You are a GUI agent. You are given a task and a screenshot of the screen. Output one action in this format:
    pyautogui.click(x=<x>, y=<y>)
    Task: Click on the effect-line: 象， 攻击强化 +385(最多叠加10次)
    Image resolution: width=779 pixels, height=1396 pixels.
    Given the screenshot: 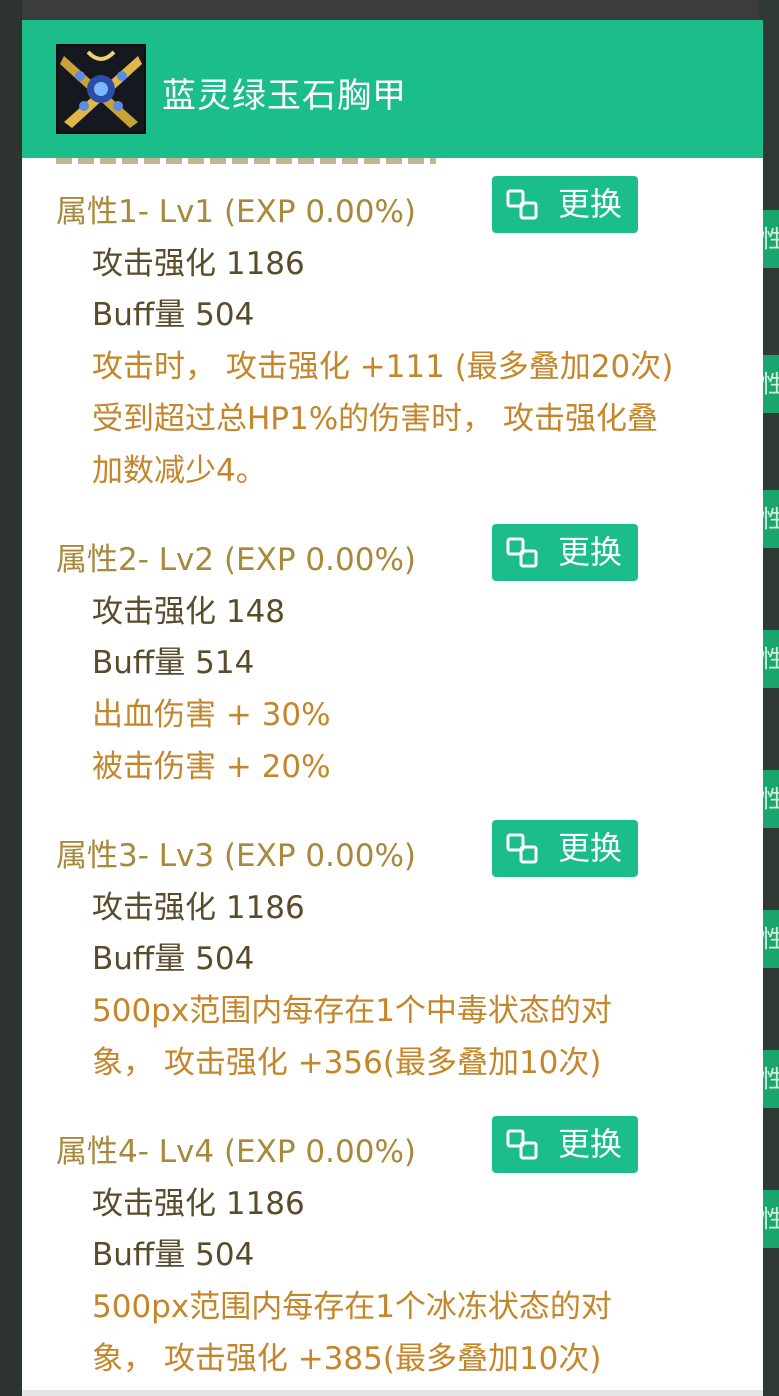 What is the action you would take?
    pyautogui.click(x=347, y=1359)
    